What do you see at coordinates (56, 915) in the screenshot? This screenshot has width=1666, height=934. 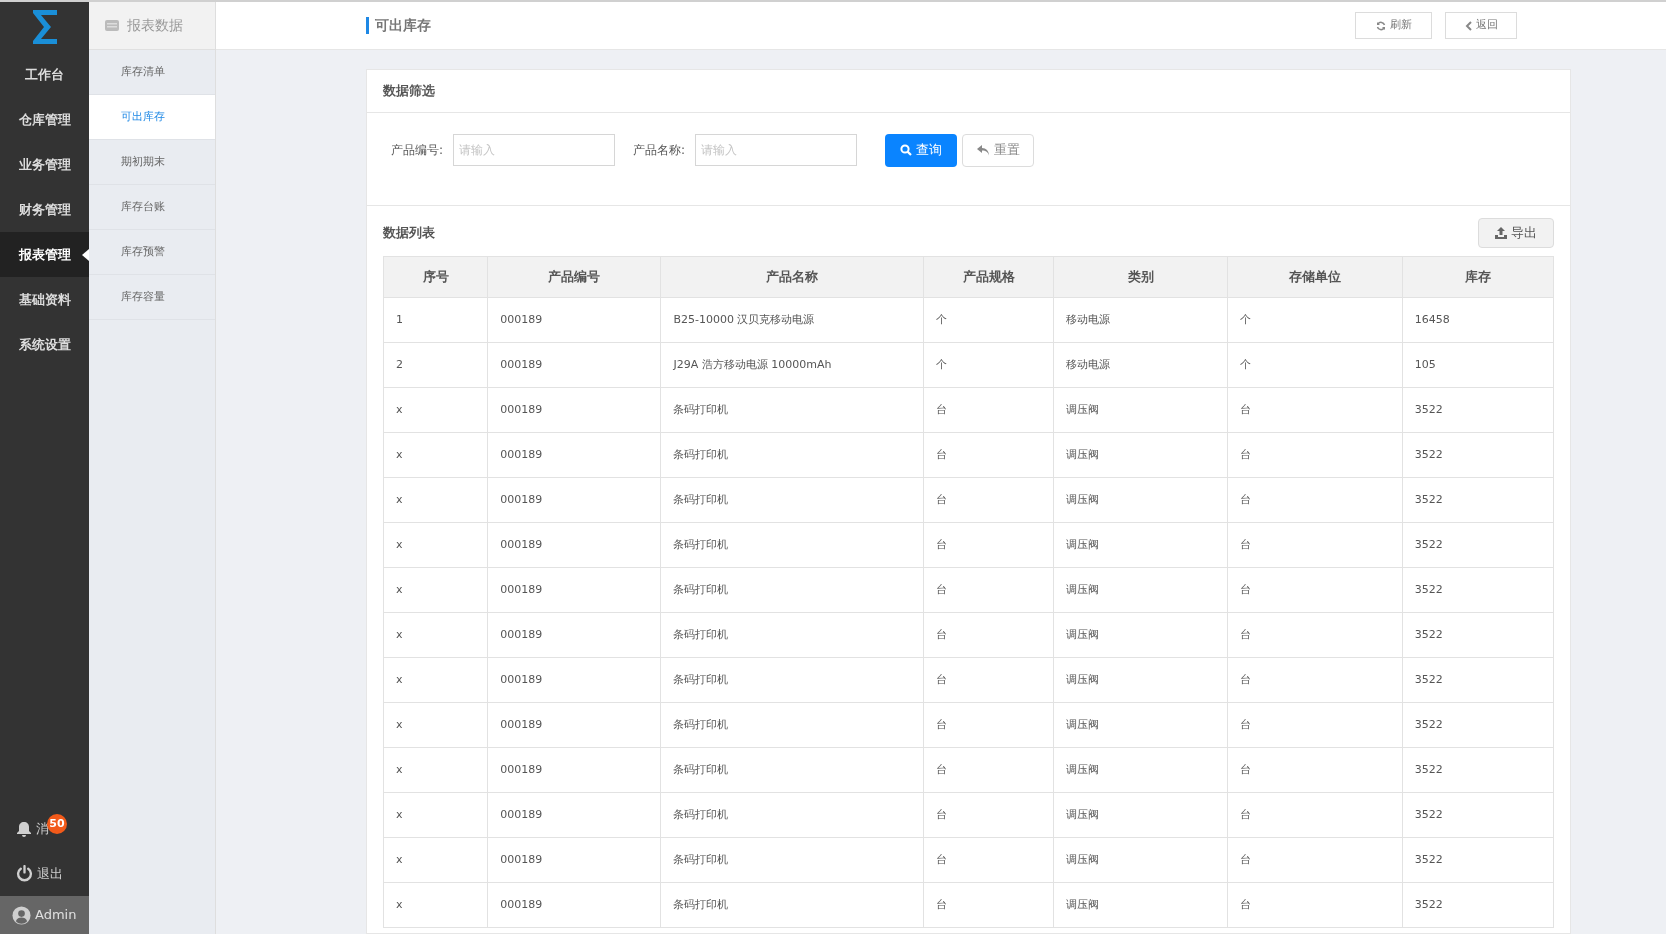 I see `user-name: Admin` at bounding box center [56, 915].